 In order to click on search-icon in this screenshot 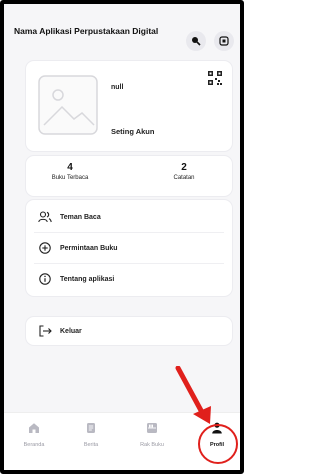, I will do `click(196, 41)`.